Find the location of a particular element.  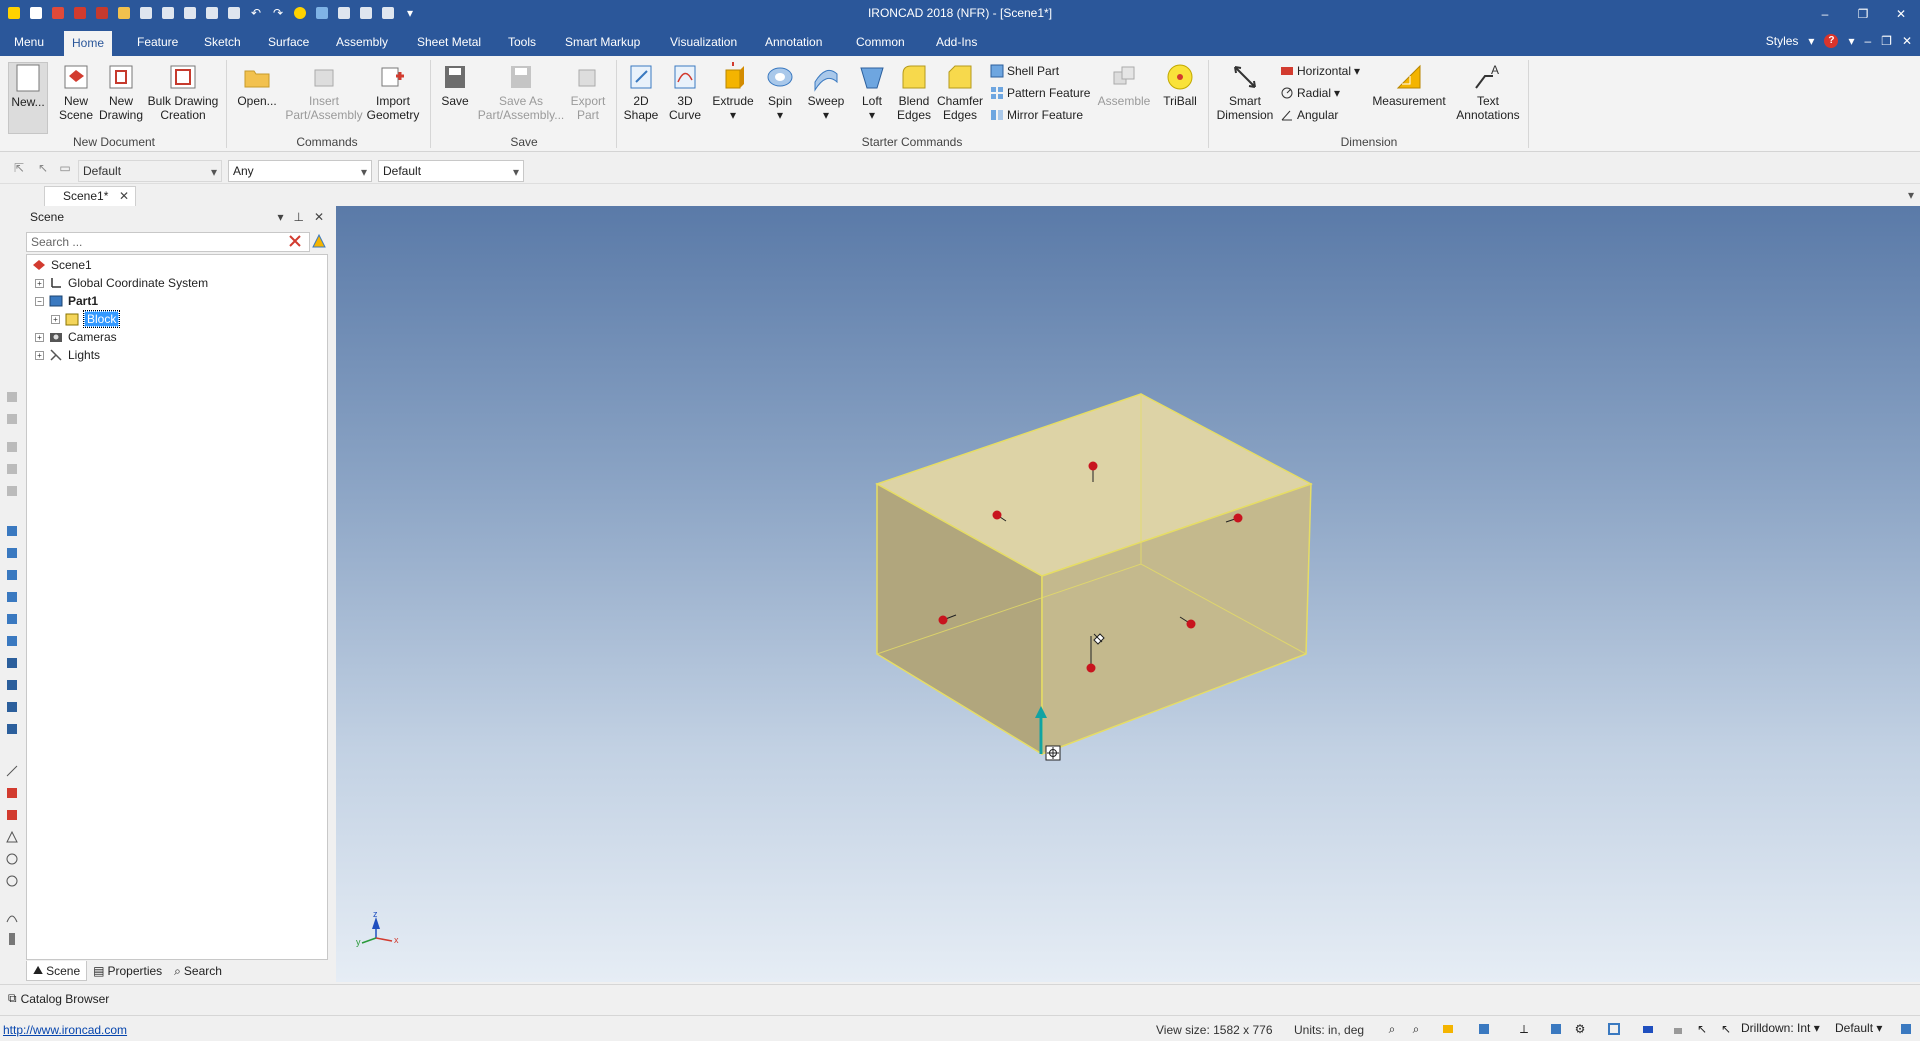

bulk-drawing-button: Bulk Drawing Creation is located at coordinates (183, 92).